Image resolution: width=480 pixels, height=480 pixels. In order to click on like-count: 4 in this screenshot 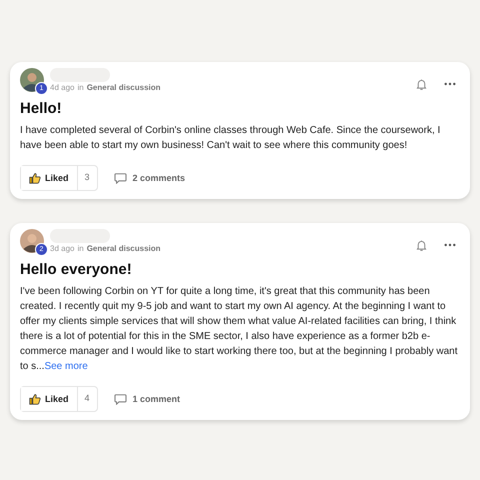, I will do `click(87, 398)`.